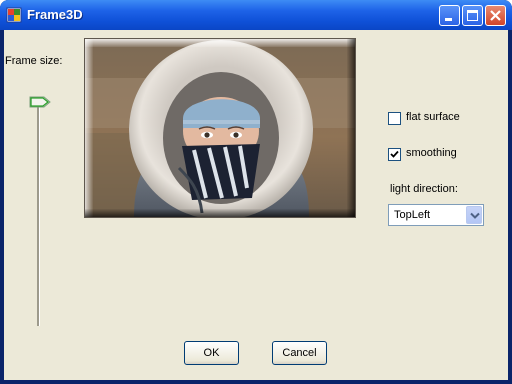 Image resolution: width=512 pixels, height=384 pixels. Describe the element at coordinates (449, 15) in the screenshot. I see `minimize-button` at that location.